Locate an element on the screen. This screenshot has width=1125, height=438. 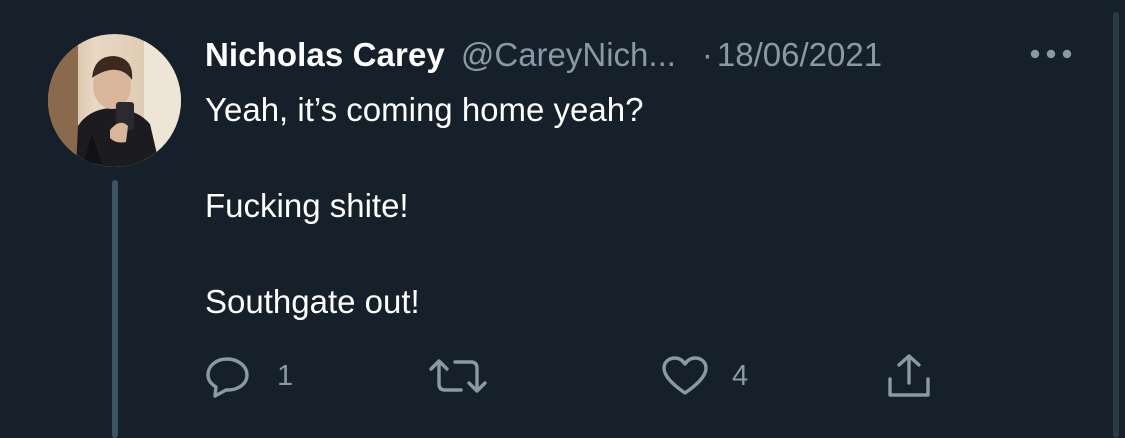
tweet-line: Yeah, it’s coming home yeah? is located at coordinates (424, 109).